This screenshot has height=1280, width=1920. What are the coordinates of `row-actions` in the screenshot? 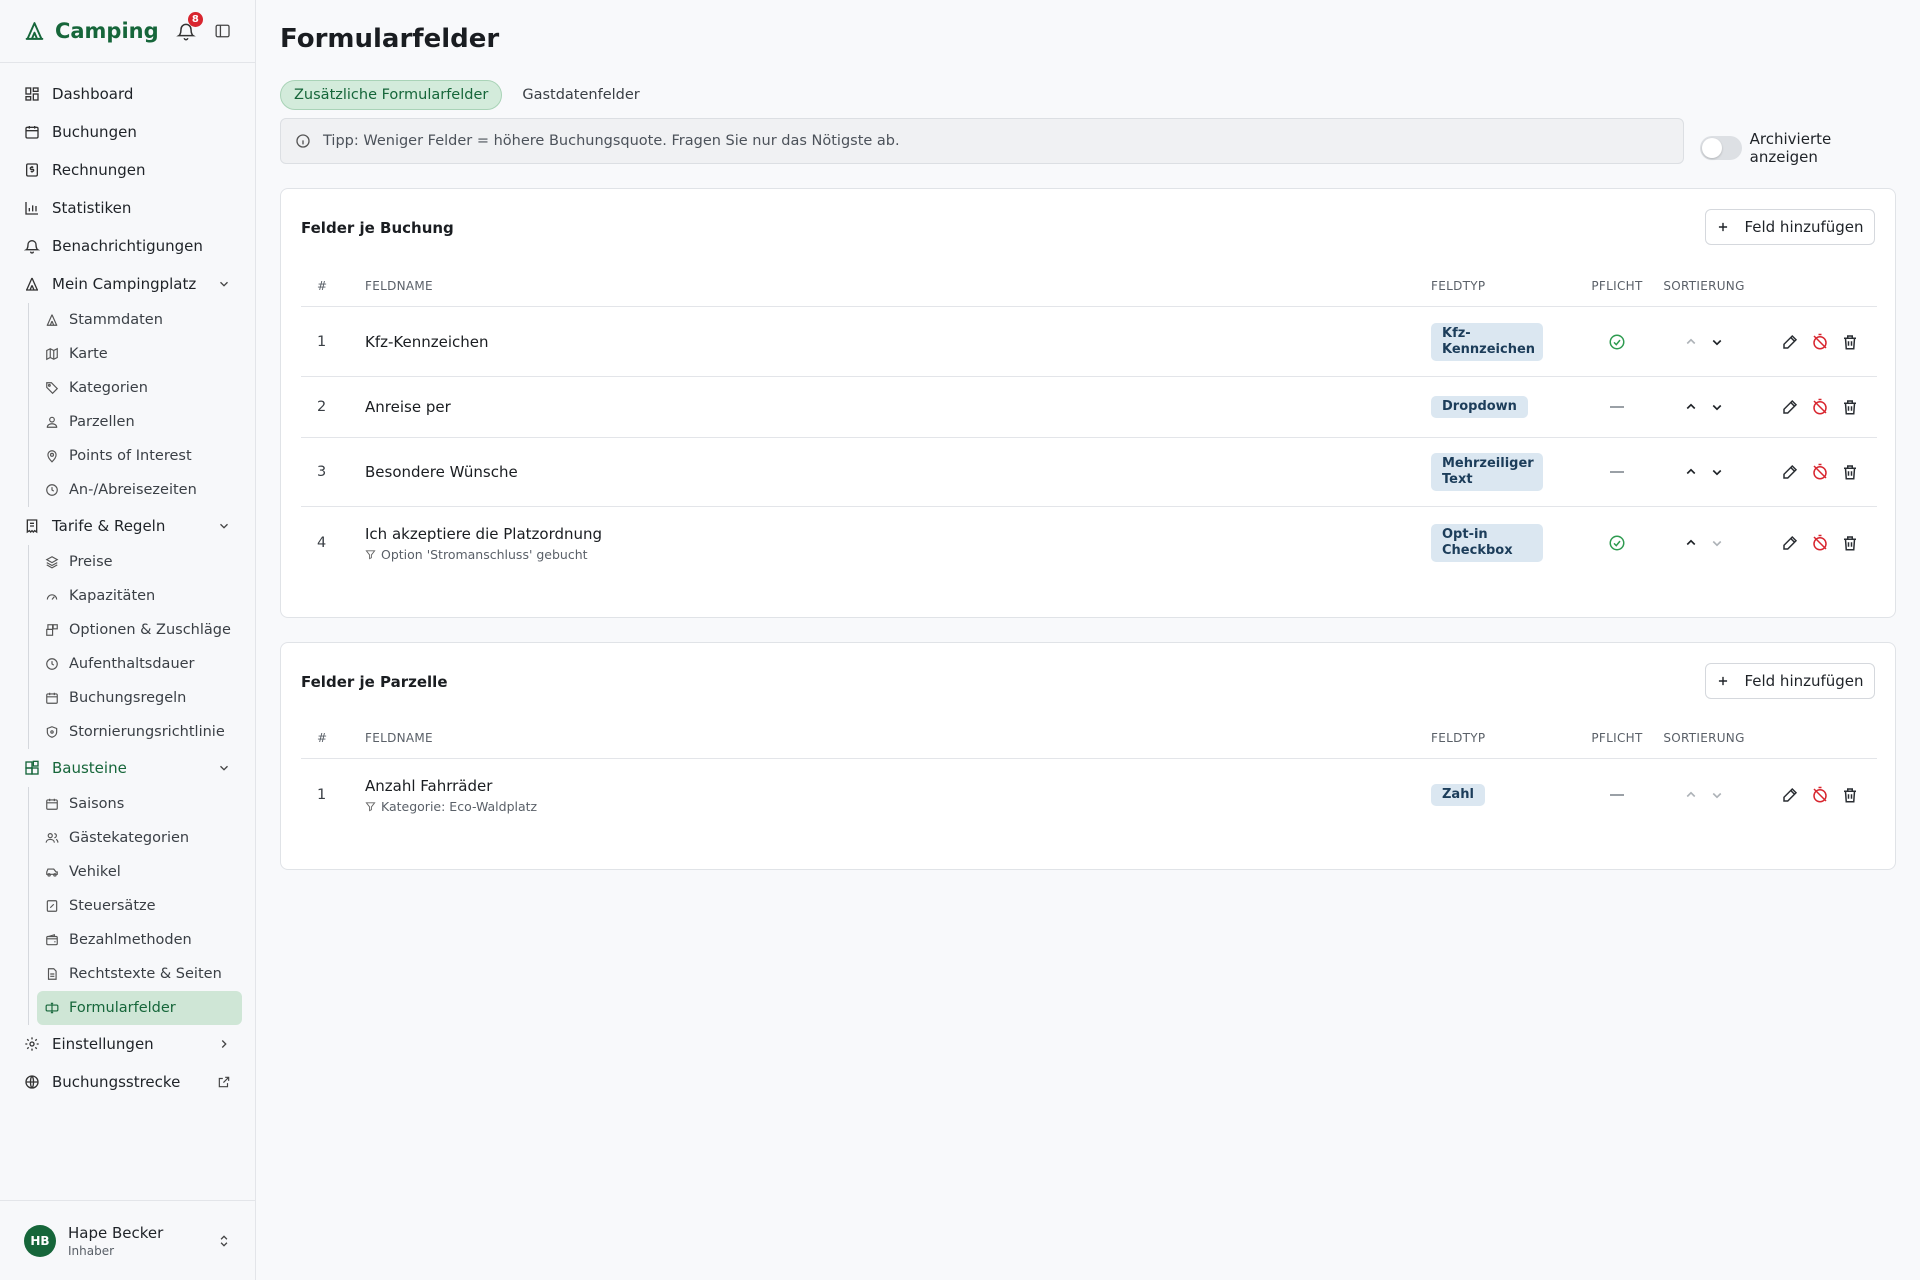 It's located at (1813, 543).